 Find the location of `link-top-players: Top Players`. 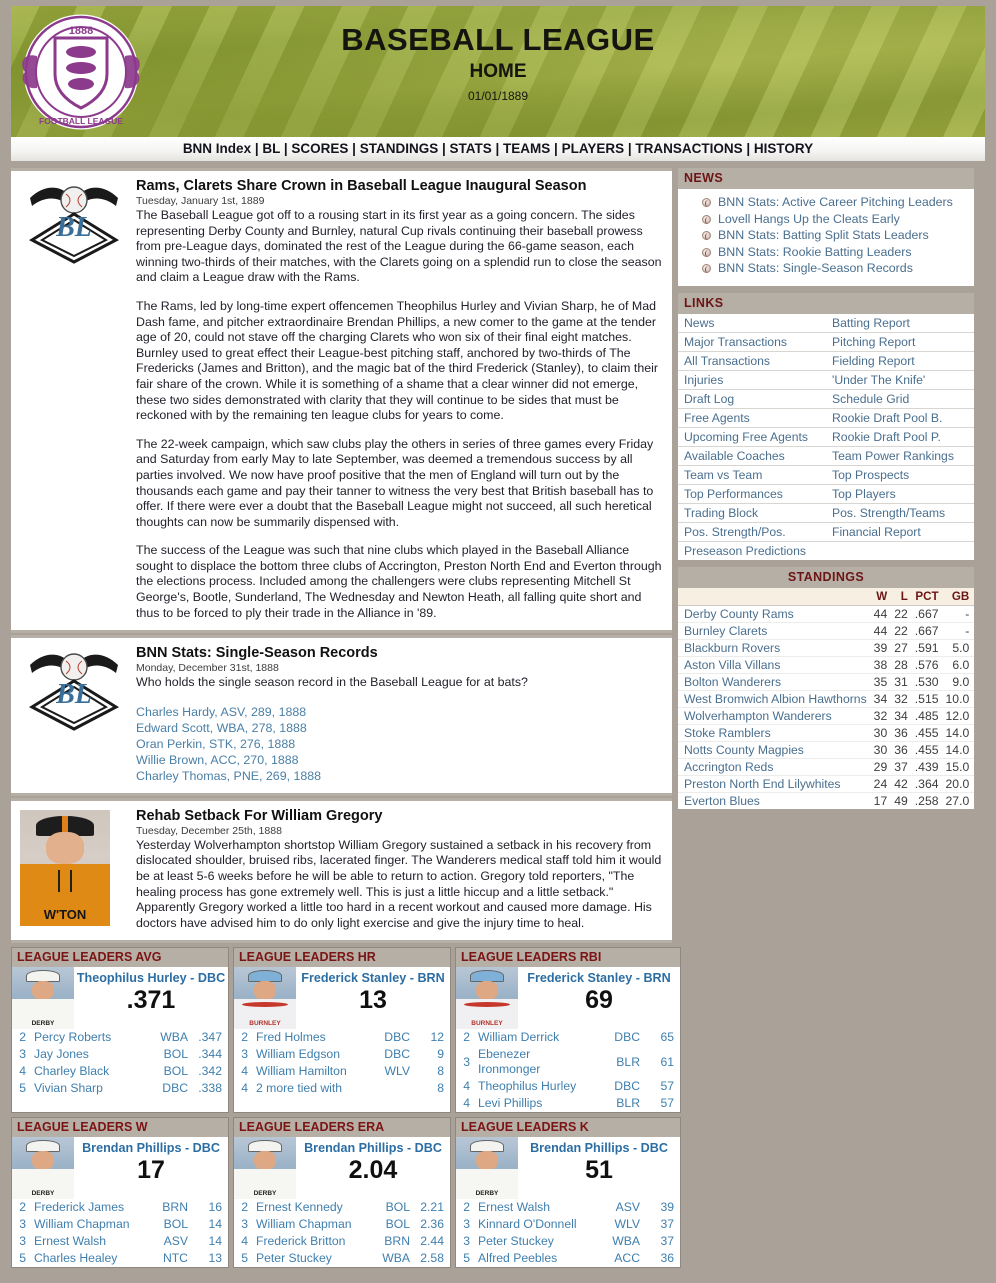

link-top-players: Top Players is located at coordinates (900, 494).